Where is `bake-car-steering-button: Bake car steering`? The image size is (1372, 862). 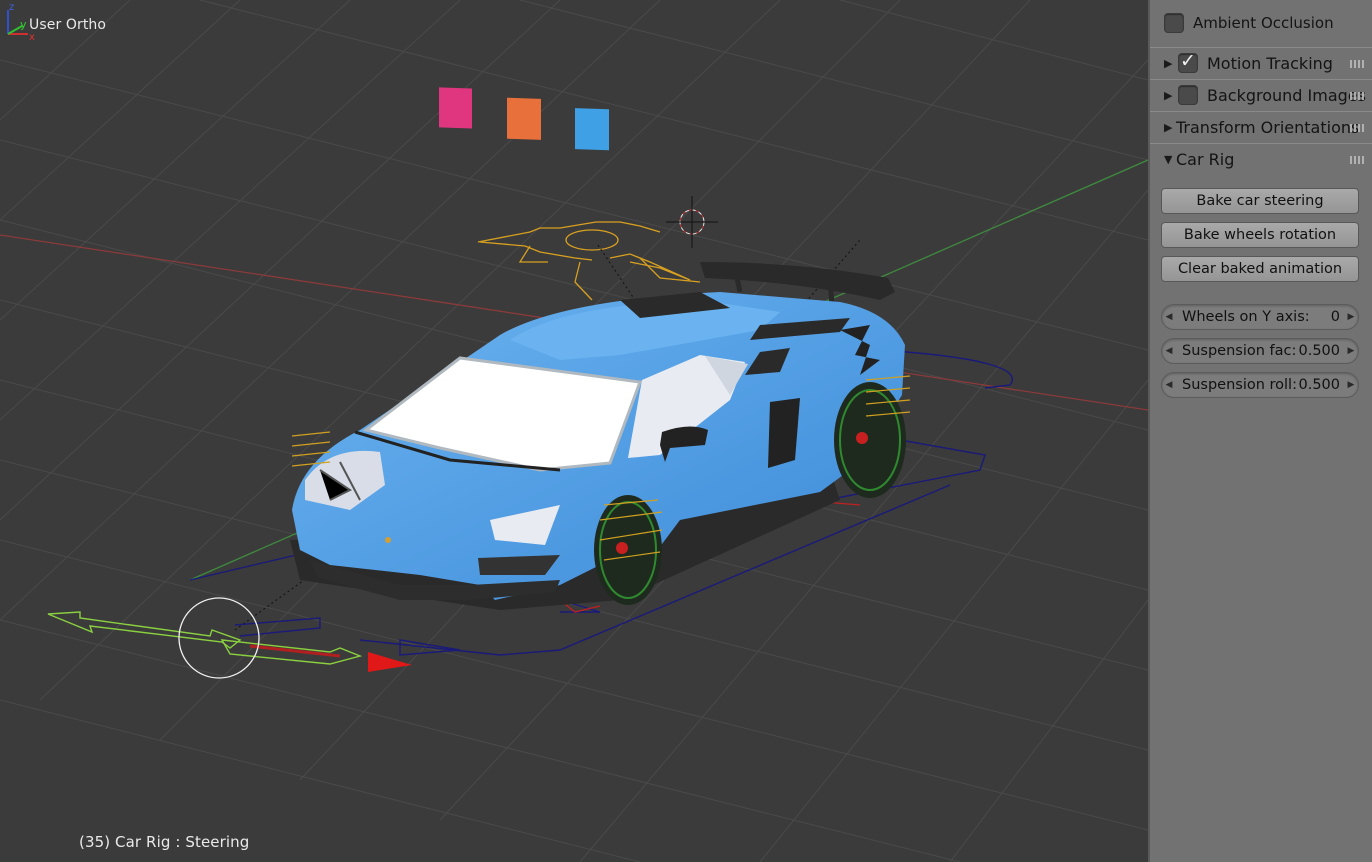
bake-car-steering-button: Bake car steering is located at coordinates (1260, 201).